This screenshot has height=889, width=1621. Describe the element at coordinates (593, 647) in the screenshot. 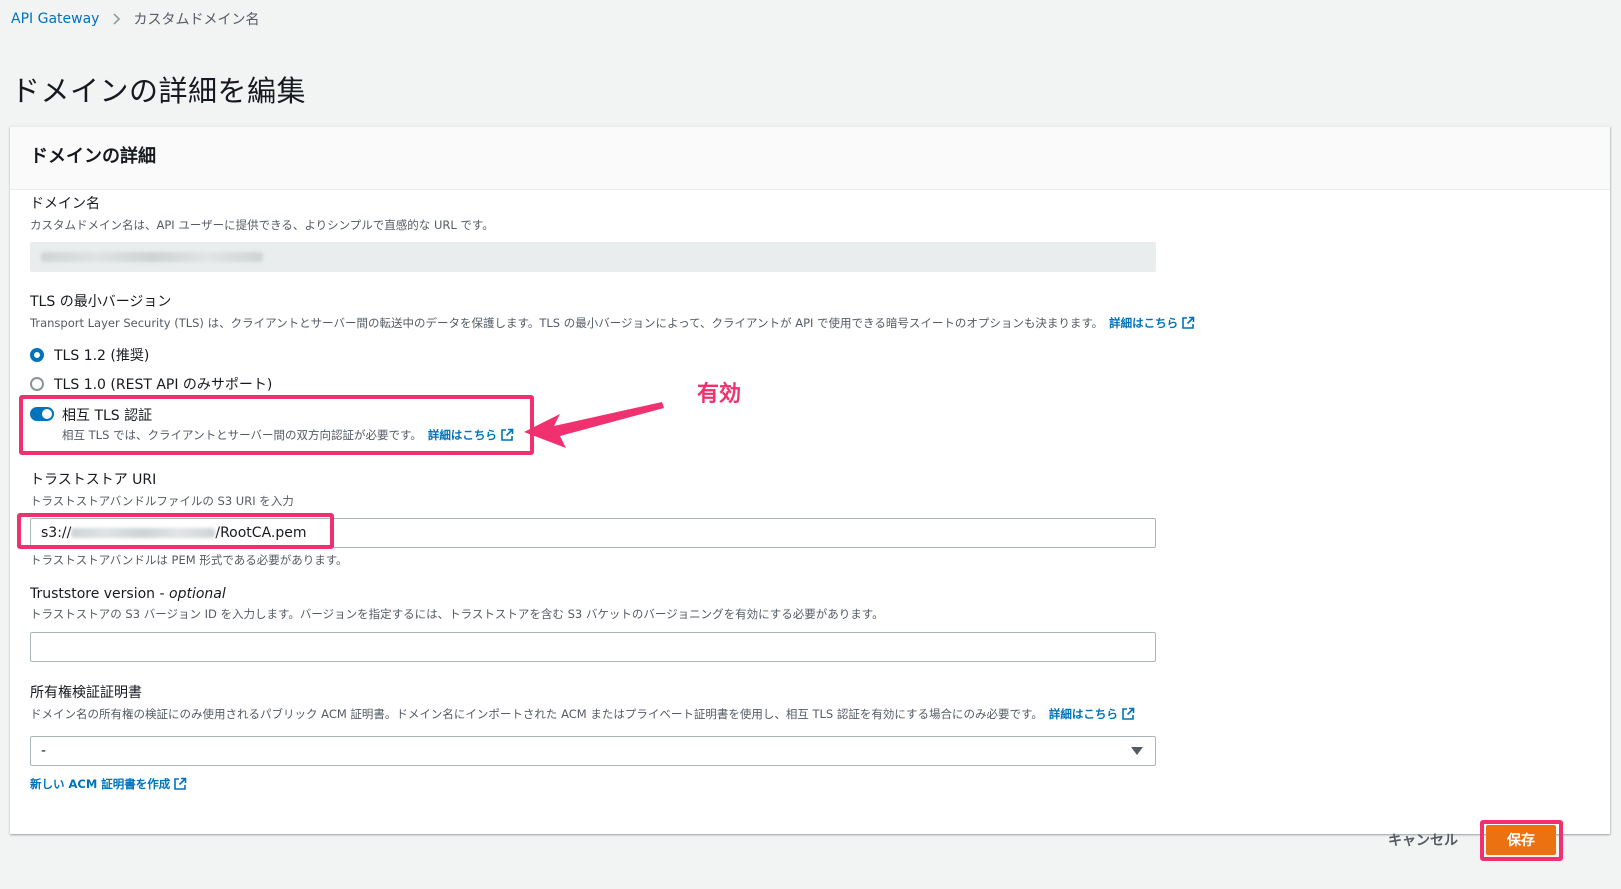

I see `truststore-version-input` at that location.